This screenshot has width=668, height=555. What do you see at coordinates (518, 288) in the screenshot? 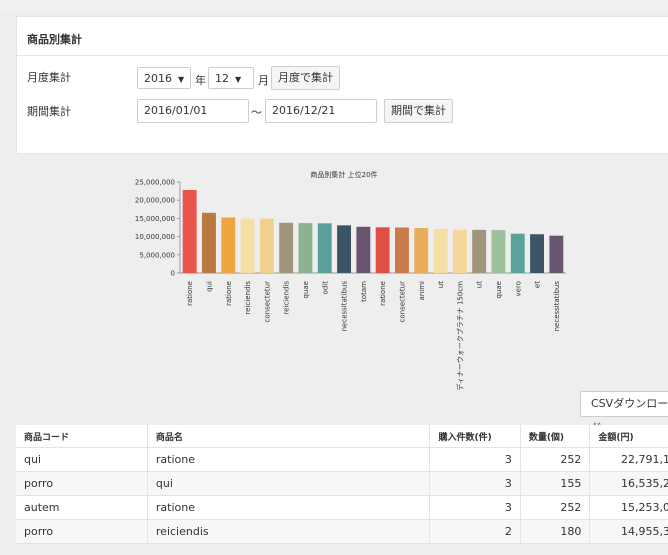
I see `x-tick-label: vero` at bounding box center [518, 288].